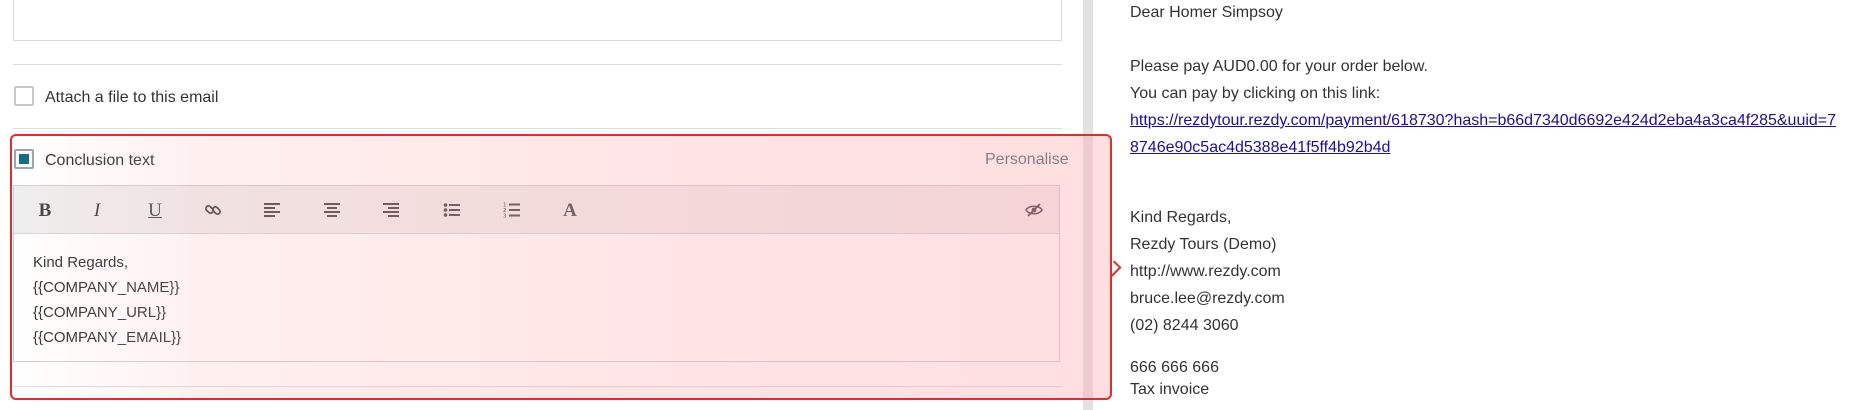 The height and width of the screenshot is (410, 1852). I want to click on editor-line: {{COMPANY_NAME}}, so click(106, 287).